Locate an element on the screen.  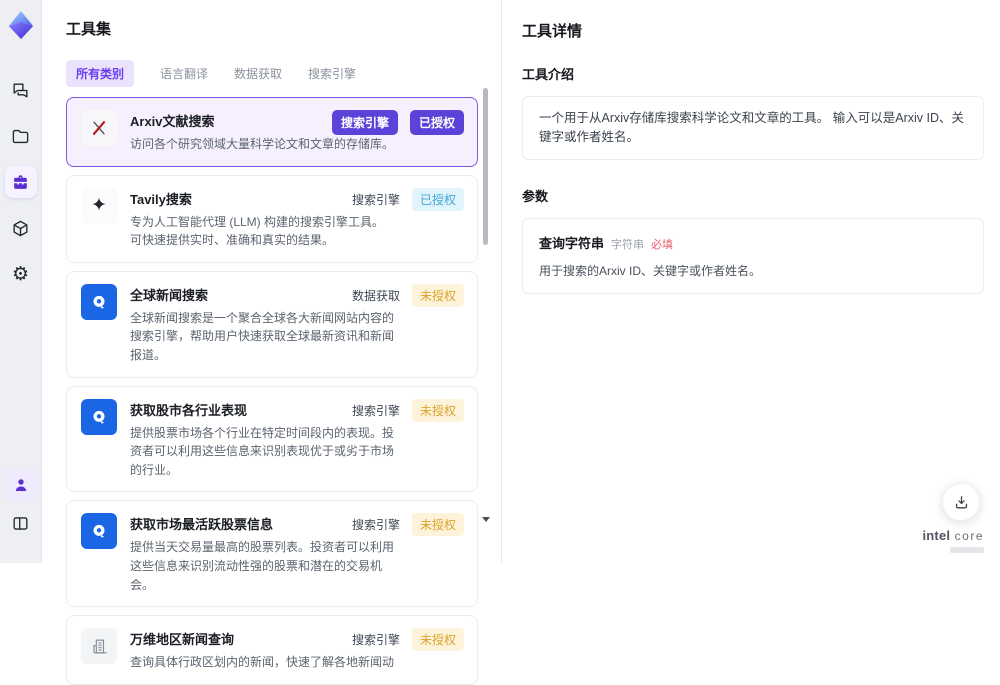
sidebar-item-chat is located at coordinates (21, 90).